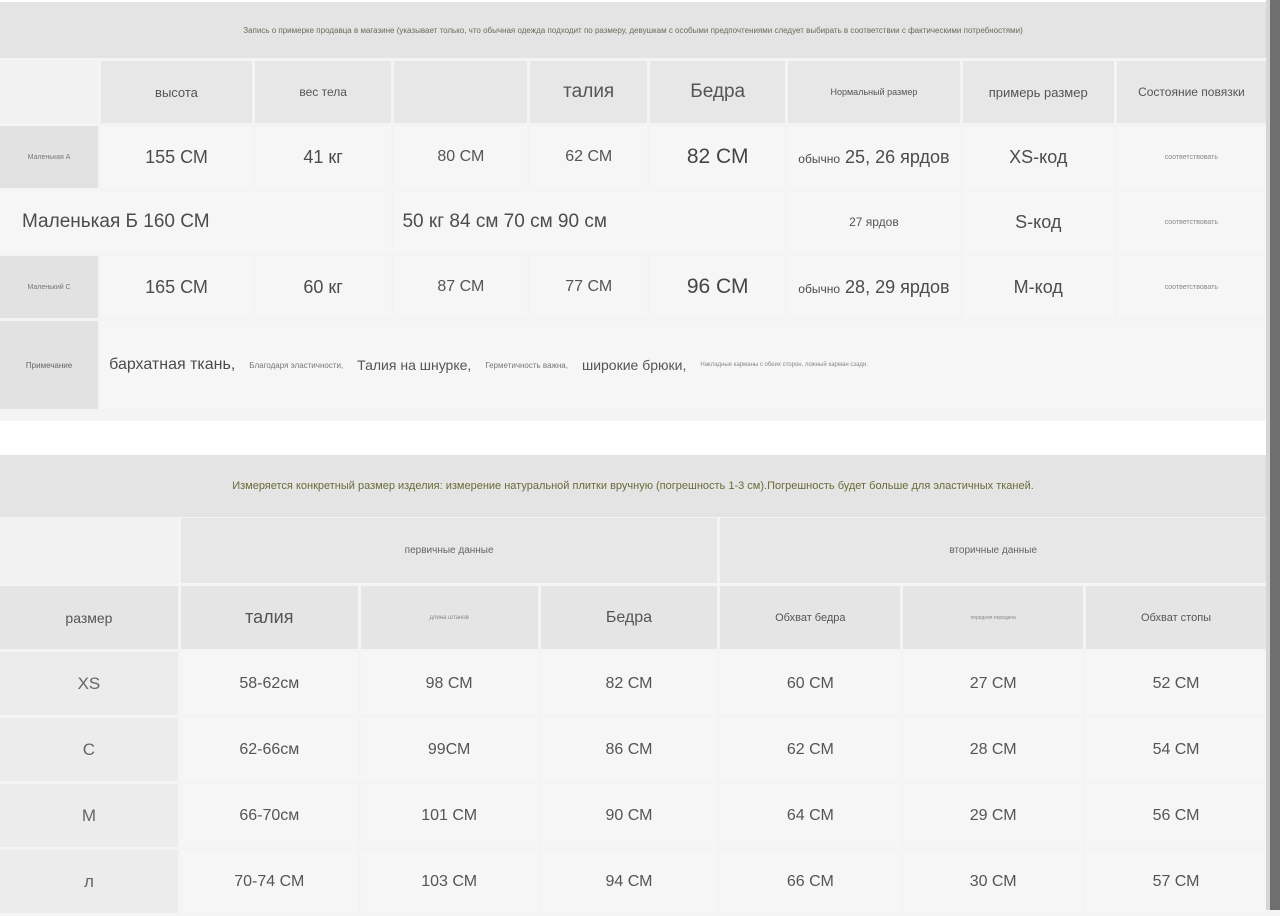 The image size is (1280, 916). I want to click on row-label: Маленькая А, so click(49, 157).